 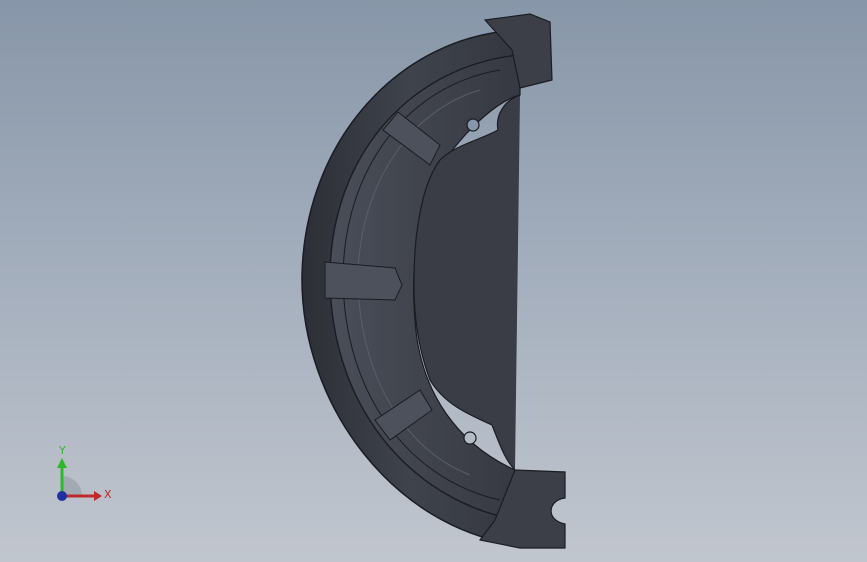 What do you see at coordinates (62, 496) in the screenshot?
I see `z-axis-origin` at bounding box center [62, 496].